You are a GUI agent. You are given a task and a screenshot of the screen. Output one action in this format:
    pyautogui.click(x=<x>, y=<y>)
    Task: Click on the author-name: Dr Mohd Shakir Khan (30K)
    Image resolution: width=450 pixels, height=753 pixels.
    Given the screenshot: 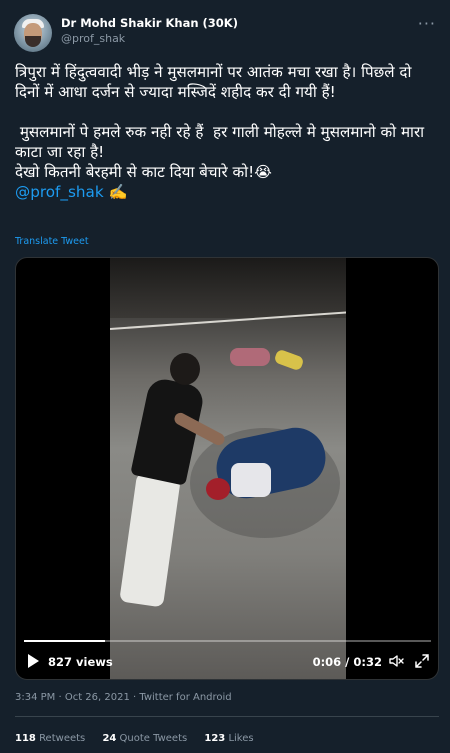 What is the action you would take?
    pyautogui.click(x=149, y=23)
    